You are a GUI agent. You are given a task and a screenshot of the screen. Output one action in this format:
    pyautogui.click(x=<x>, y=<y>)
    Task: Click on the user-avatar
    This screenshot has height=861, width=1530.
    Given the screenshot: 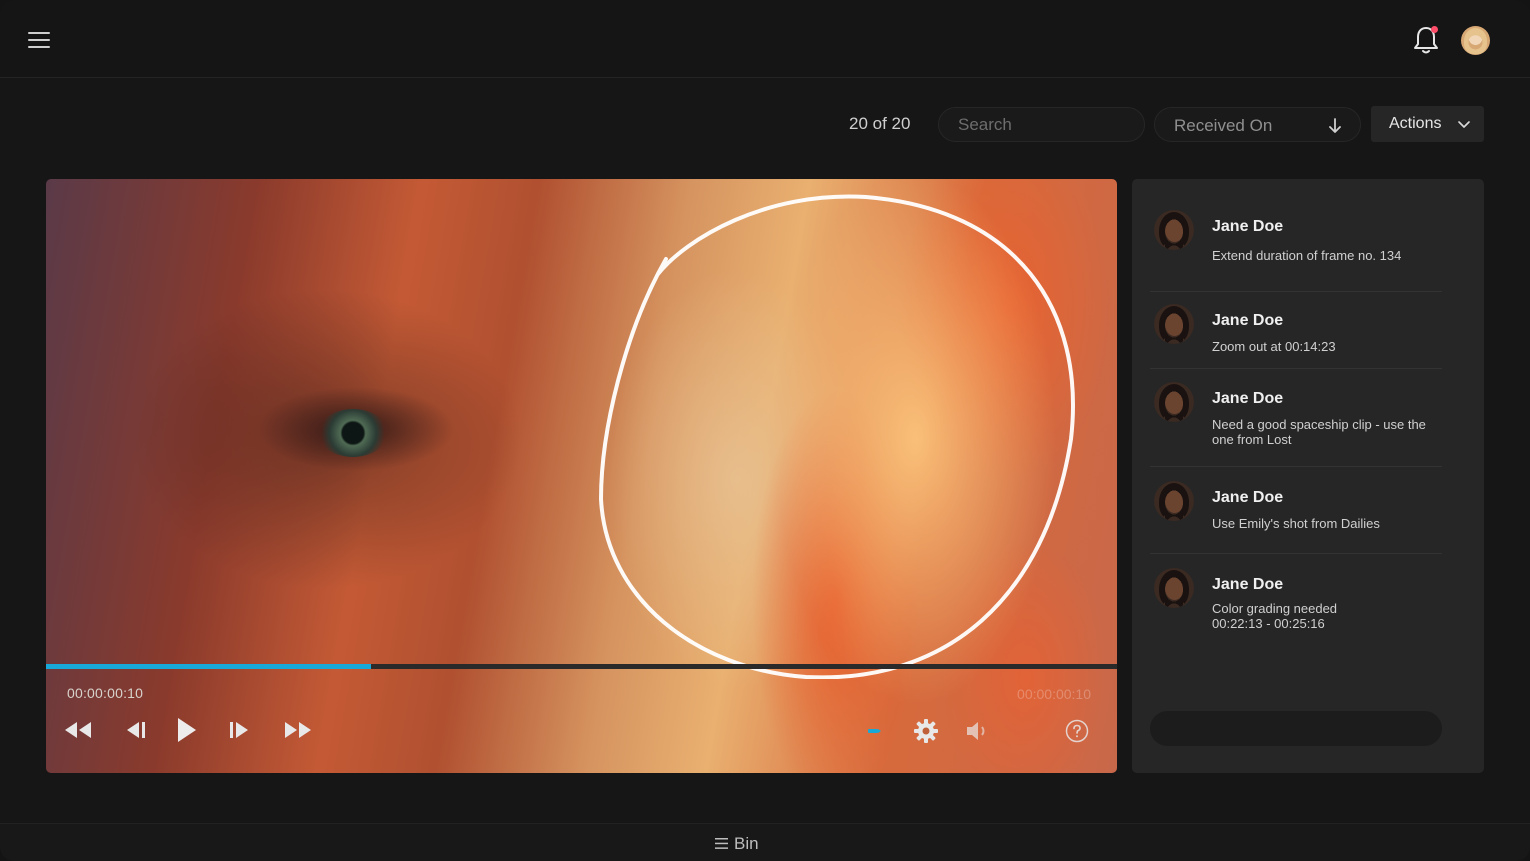 What is the action you would take?
    pyautogui.click(x=1475, y=40)
    